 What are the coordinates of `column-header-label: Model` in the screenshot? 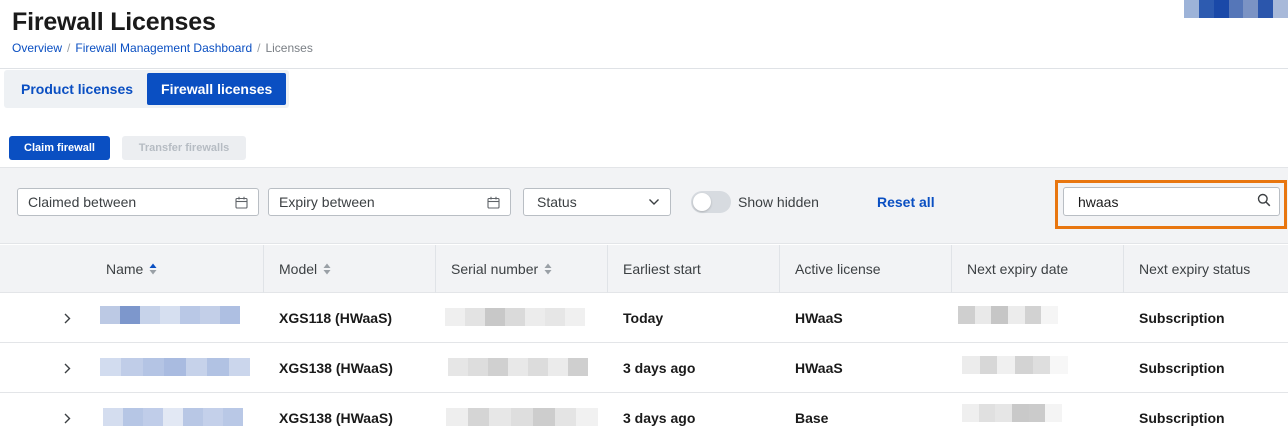 It's located at (298, 269).